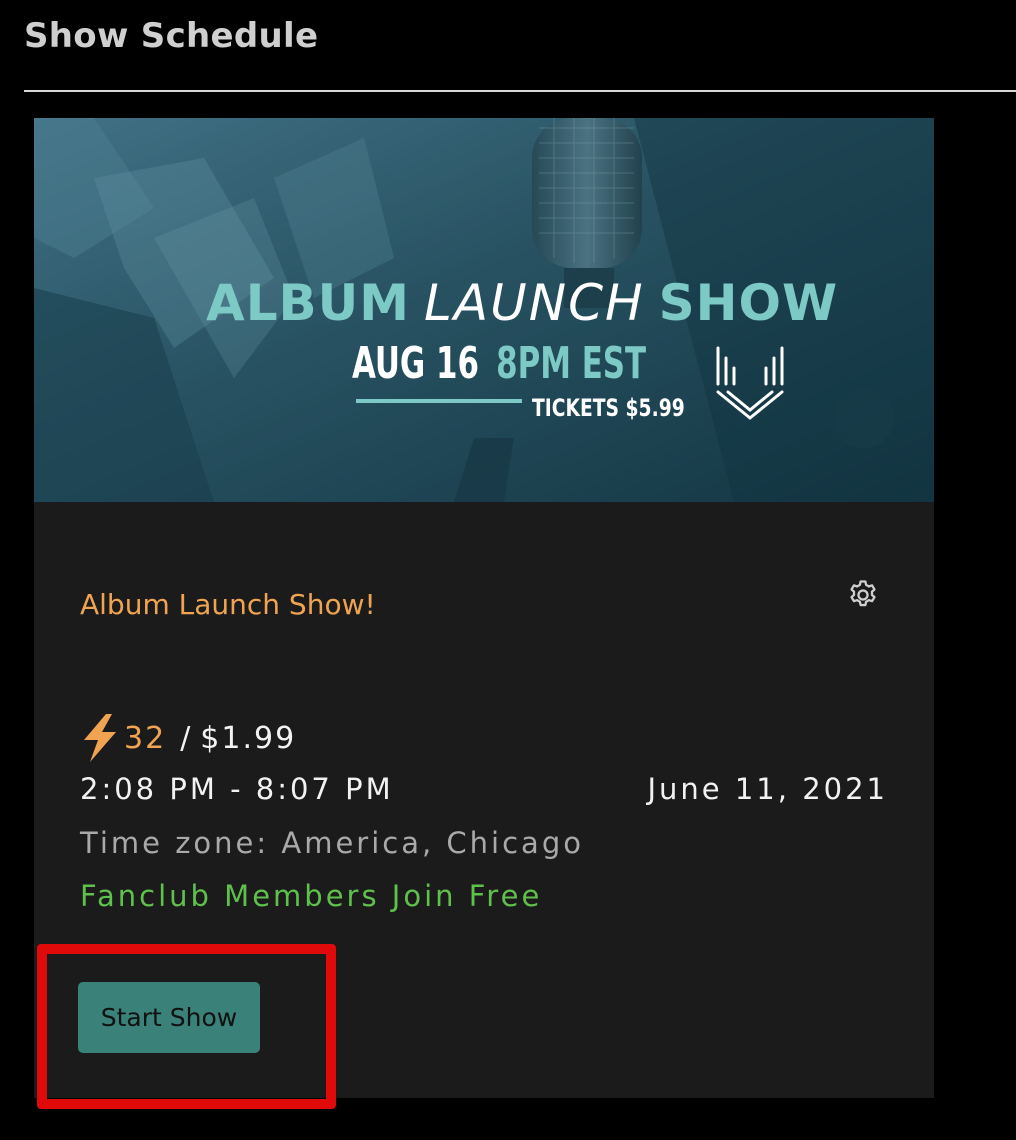  Describe the element at coordinates (248, 738) in the screenshot. I see `ticket-price: $1.99` at that location.